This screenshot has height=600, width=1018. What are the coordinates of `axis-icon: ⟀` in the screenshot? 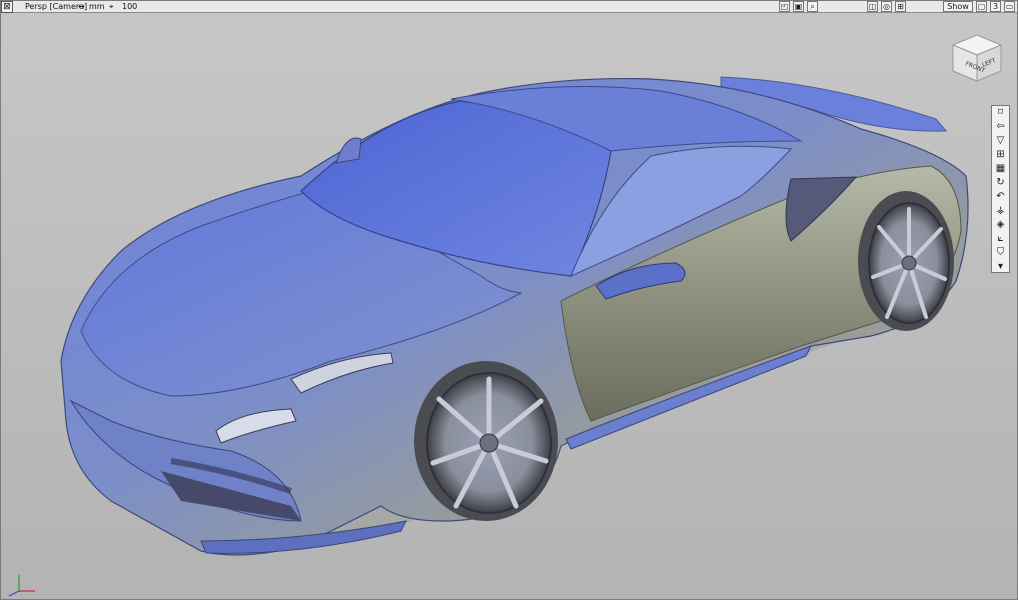 It's located at (1000, 239).